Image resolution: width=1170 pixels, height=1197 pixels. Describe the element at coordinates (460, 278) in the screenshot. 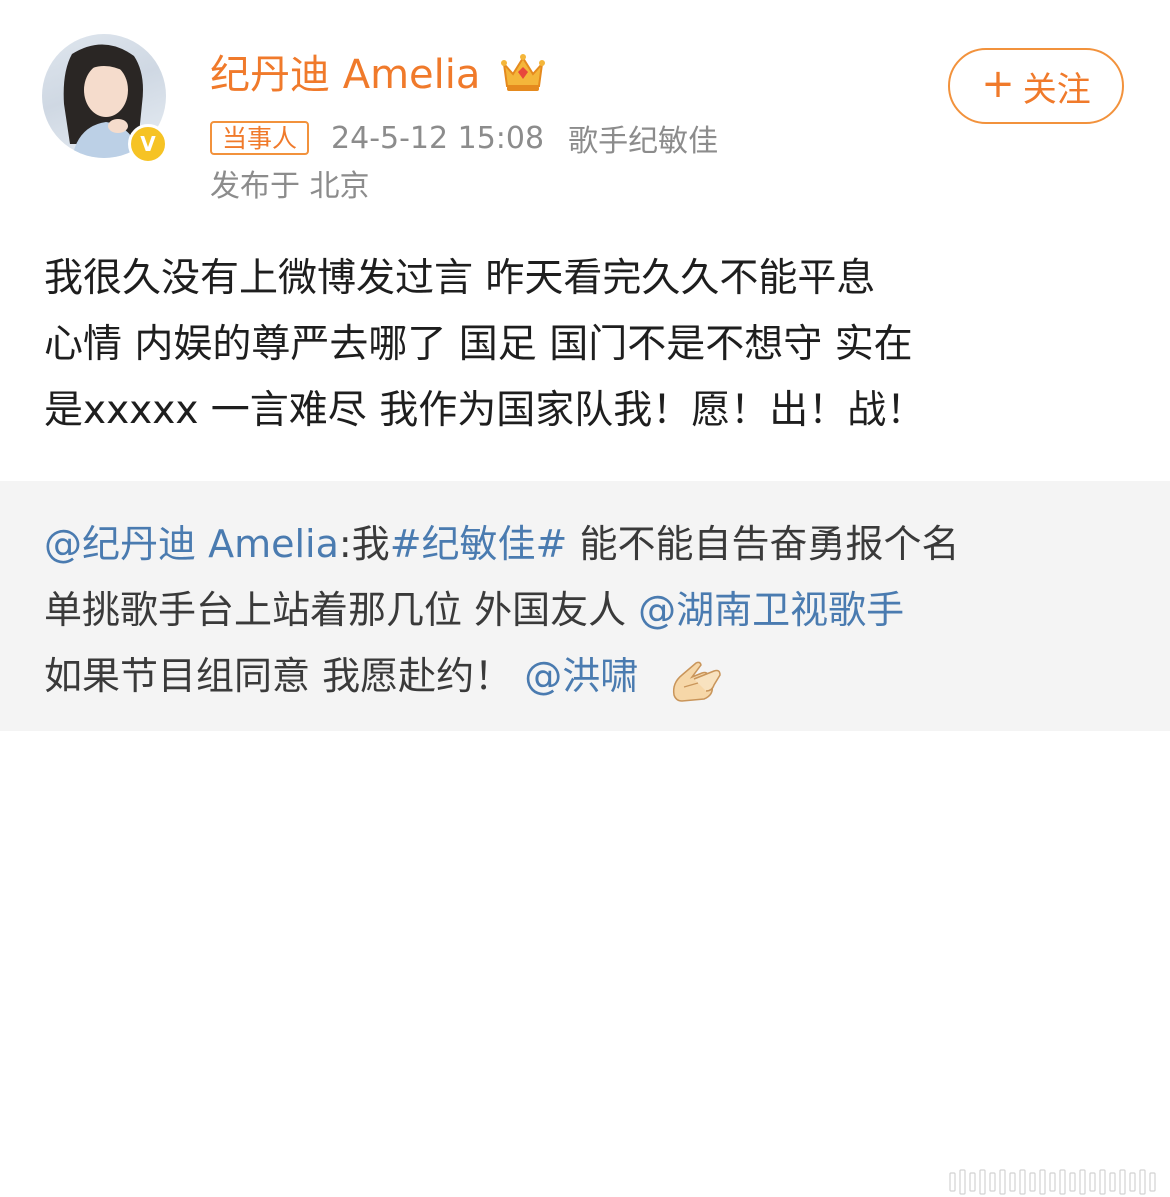

I see `post-content-line: 我很久没有上微博发过言 昨天看完久久不能平息` at that location.